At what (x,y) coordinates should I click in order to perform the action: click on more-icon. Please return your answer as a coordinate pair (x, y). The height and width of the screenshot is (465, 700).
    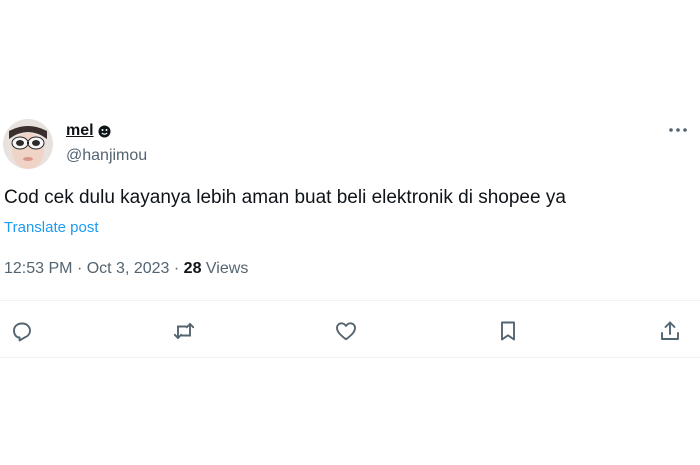
    Looking at the image, I should click on (678, 130).